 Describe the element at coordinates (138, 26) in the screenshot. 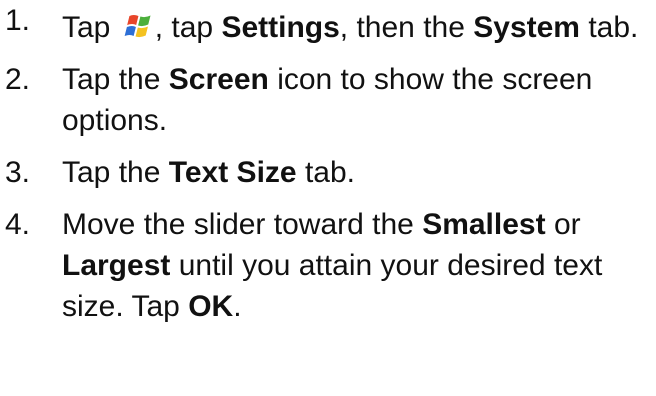

I see `windows-start-flag-icon` at that location.